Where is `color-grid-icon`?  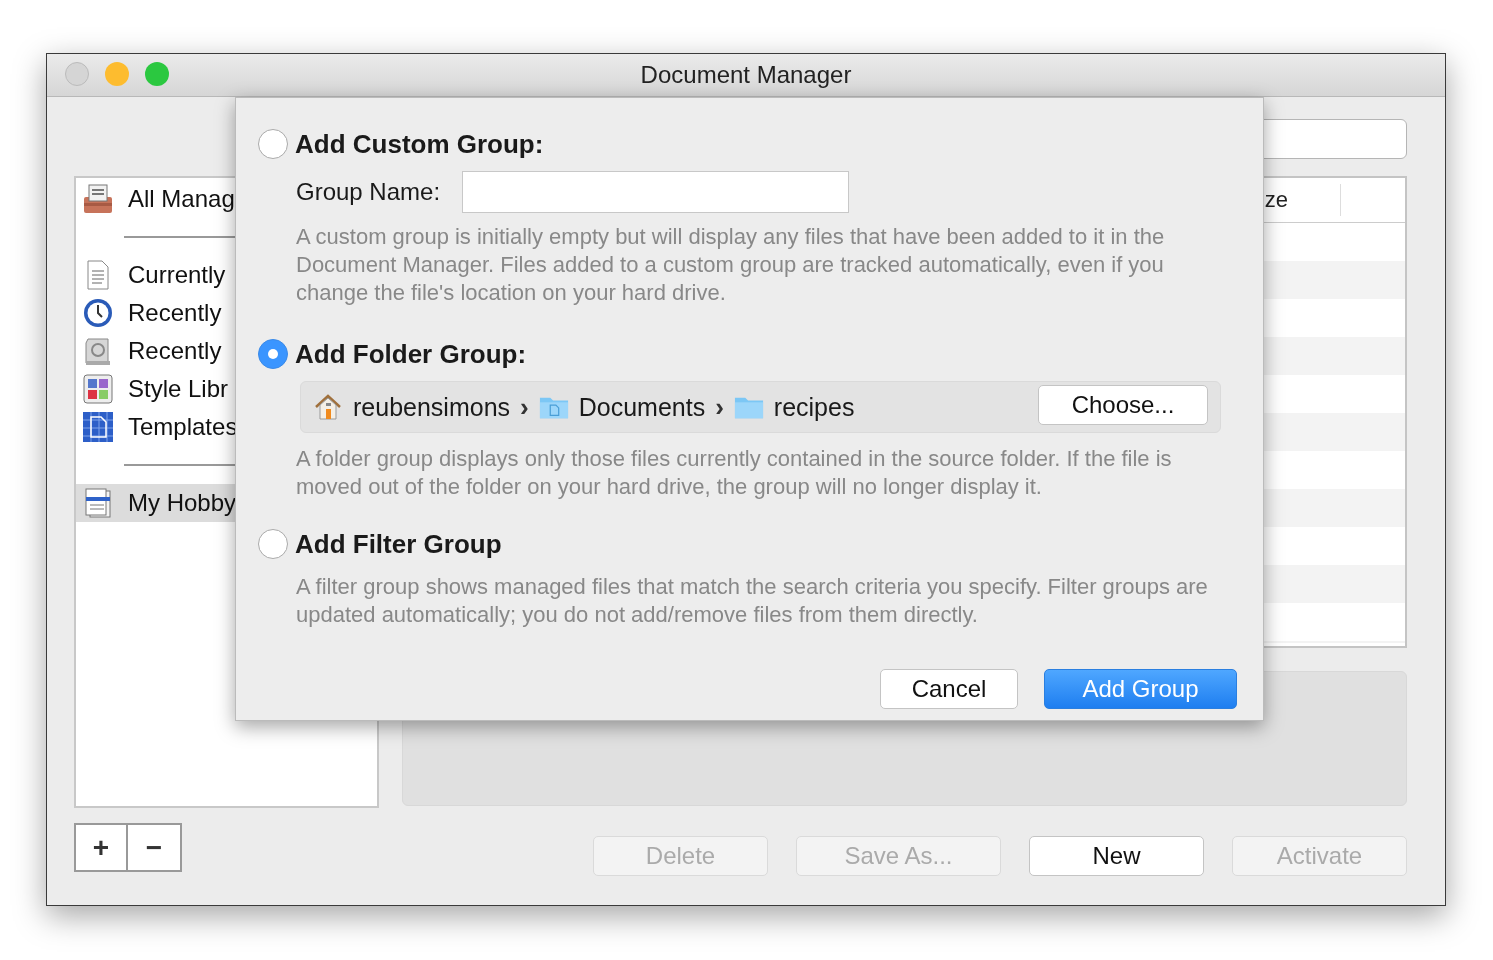 color-grid-icon is located at coordinates (98, 389).